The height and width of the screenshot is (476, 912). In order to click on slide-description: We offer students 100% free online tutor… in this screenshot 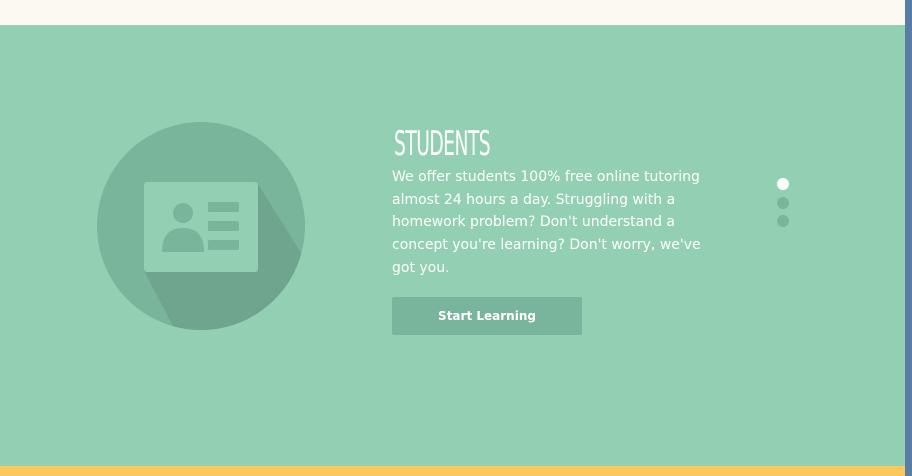, I will do `click(546, 222)`.